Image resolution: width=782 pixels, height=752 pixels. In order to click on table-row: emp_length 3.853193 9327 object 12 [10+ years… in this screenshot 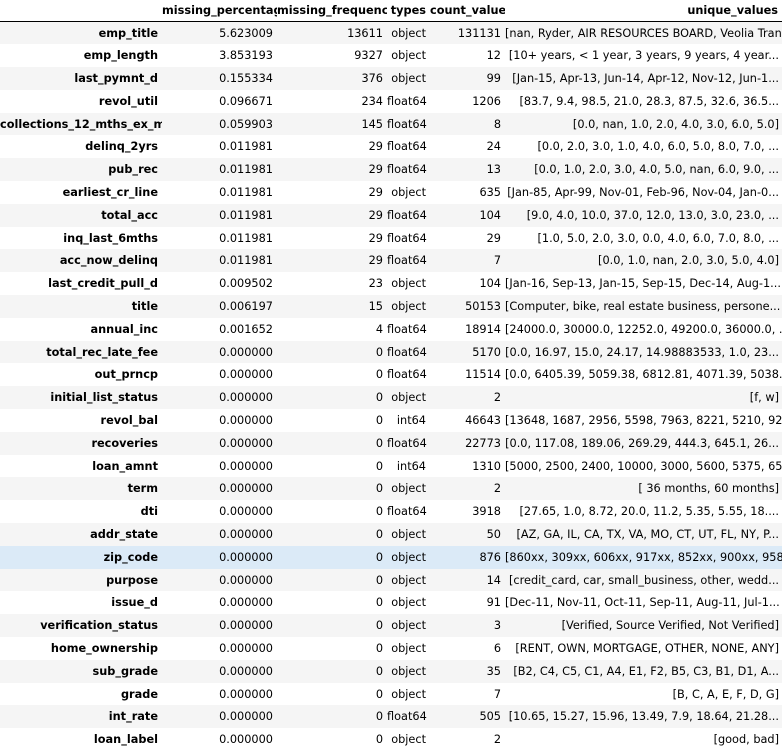, I will do `click(391, 56)`.